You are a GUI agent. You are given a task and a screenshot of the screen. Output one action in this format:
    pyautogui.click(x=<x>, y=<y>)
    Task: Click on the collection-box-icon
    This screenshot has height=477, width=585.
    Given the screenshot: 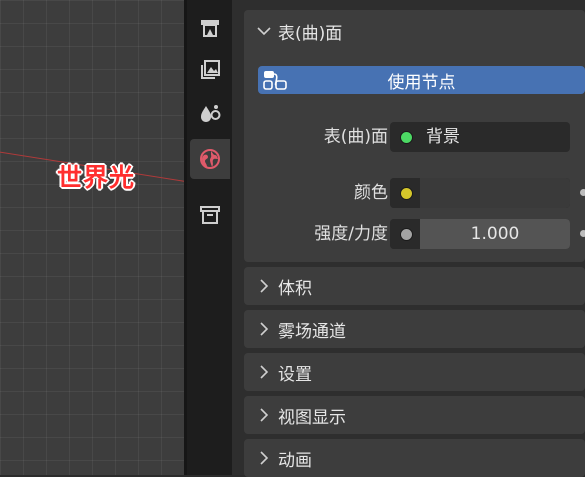 What is the action you would take?
    pyautogui.click(x=210, y=215)
    